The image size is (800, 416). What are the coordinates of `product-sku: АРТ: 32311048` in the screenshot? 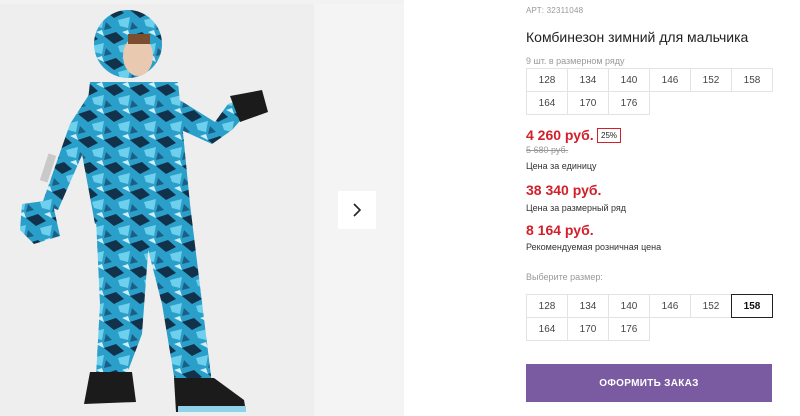 It's located at (555, 10).